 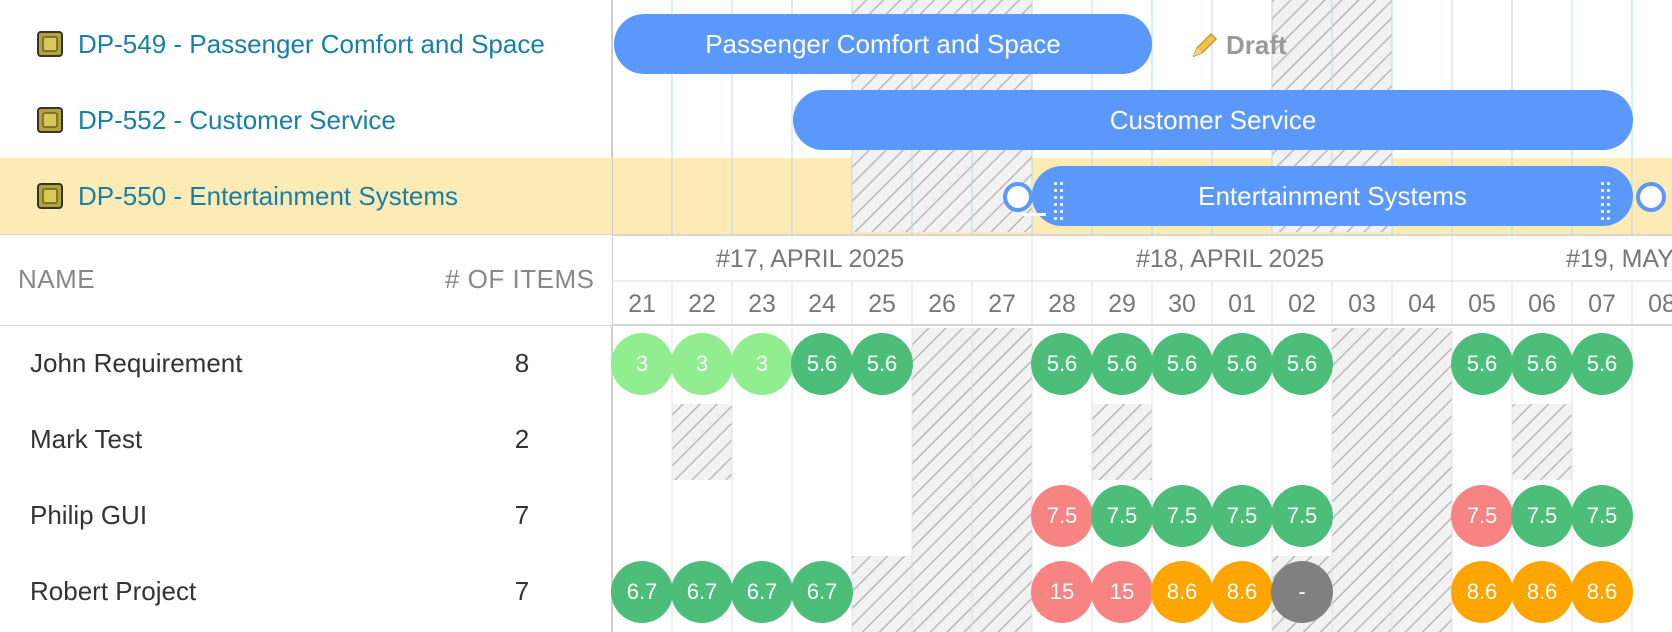 What do you see at coordinates (1482, 304) in the screenshot?
I see `day-label: 05` at bounding box center [1482, 304].